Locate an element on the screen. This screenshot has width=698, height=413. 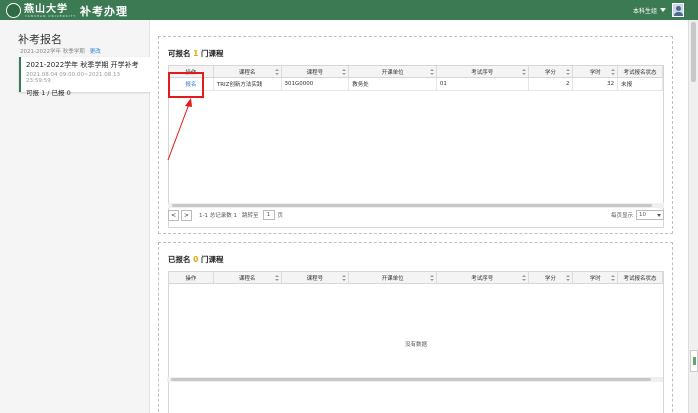
exam-batch-count: 可报 1 / 已报 0 is located at coordinates (48, 93).